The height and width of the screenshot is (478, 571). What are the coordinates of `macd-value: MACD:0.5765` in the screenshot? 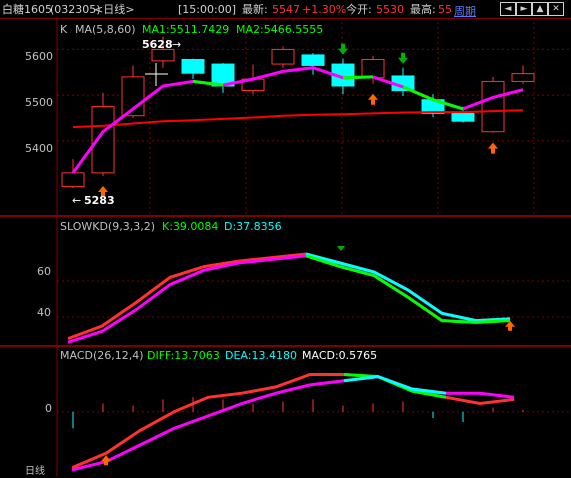 It's located at (340, 355).